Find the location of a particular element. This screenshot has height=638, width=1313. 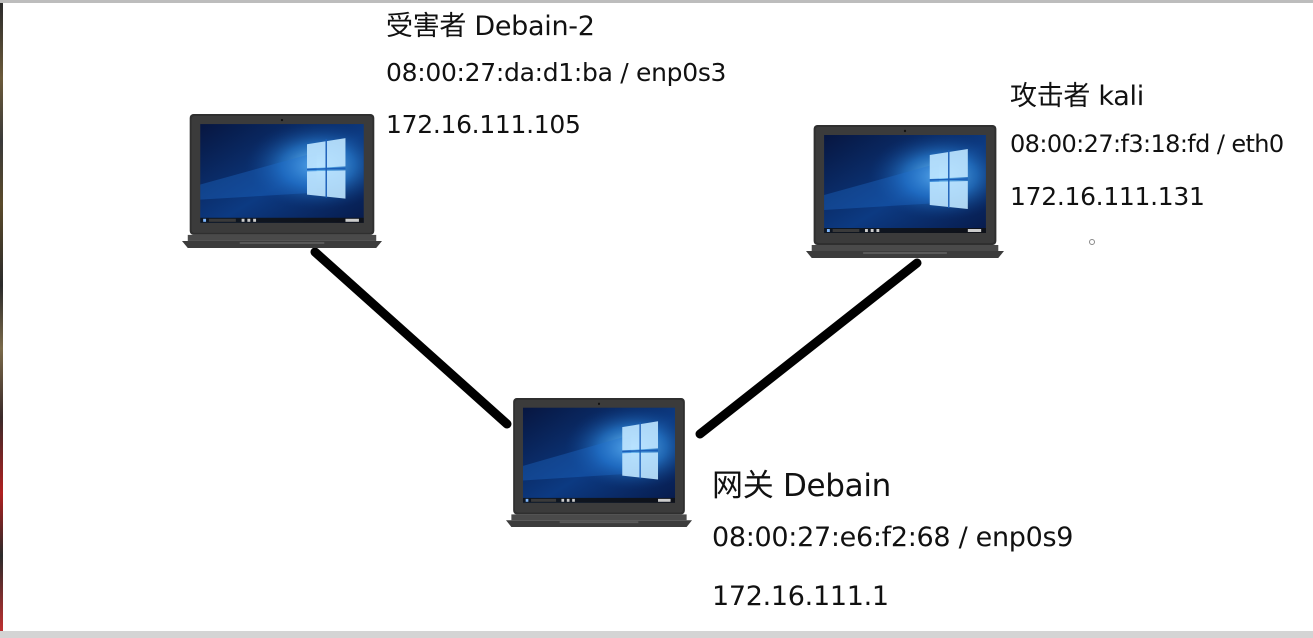

link-attacker-gateway is located at coordinates (808, 348).